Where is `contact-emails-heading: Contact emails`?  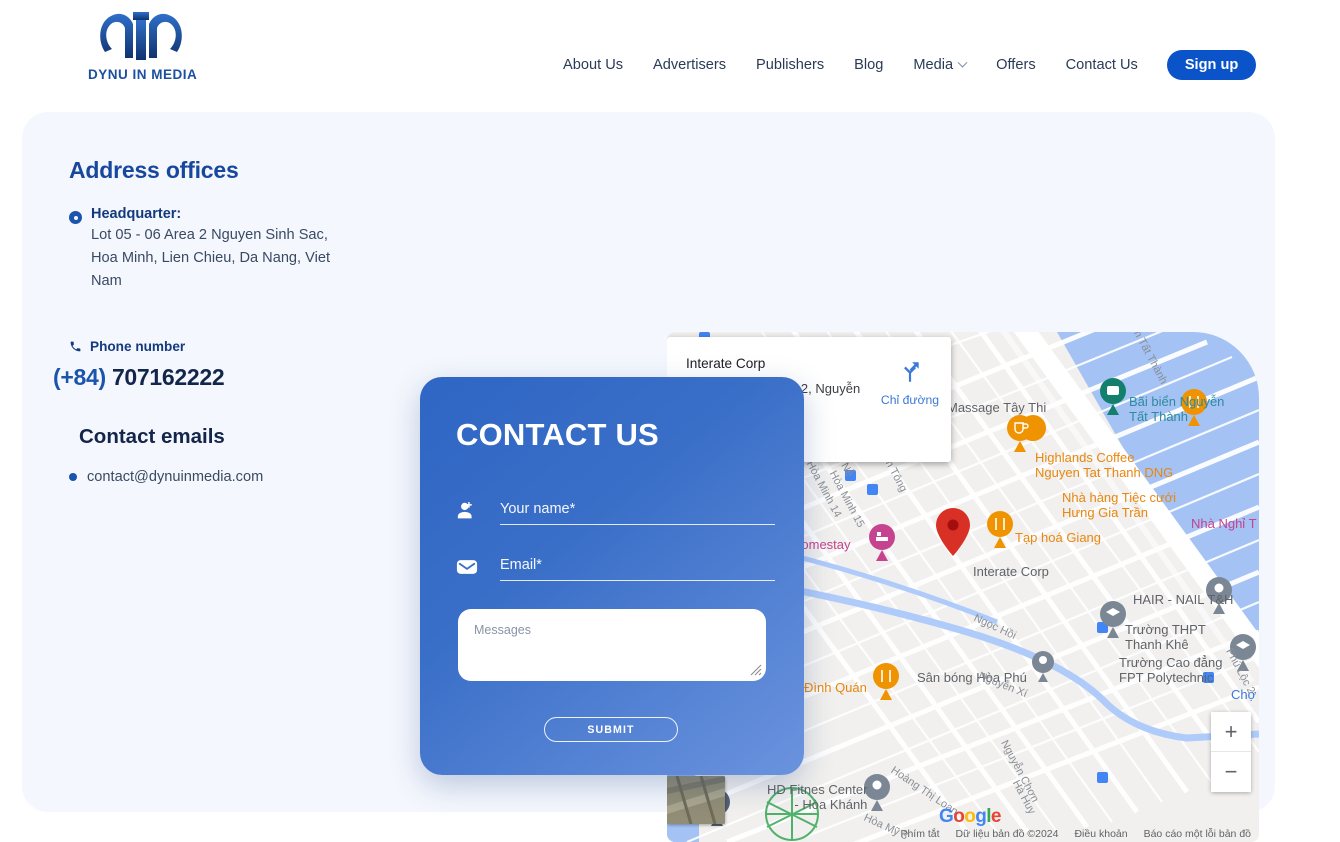
contact-emails-heading: Contact emails is located at coordinates (152, 436).